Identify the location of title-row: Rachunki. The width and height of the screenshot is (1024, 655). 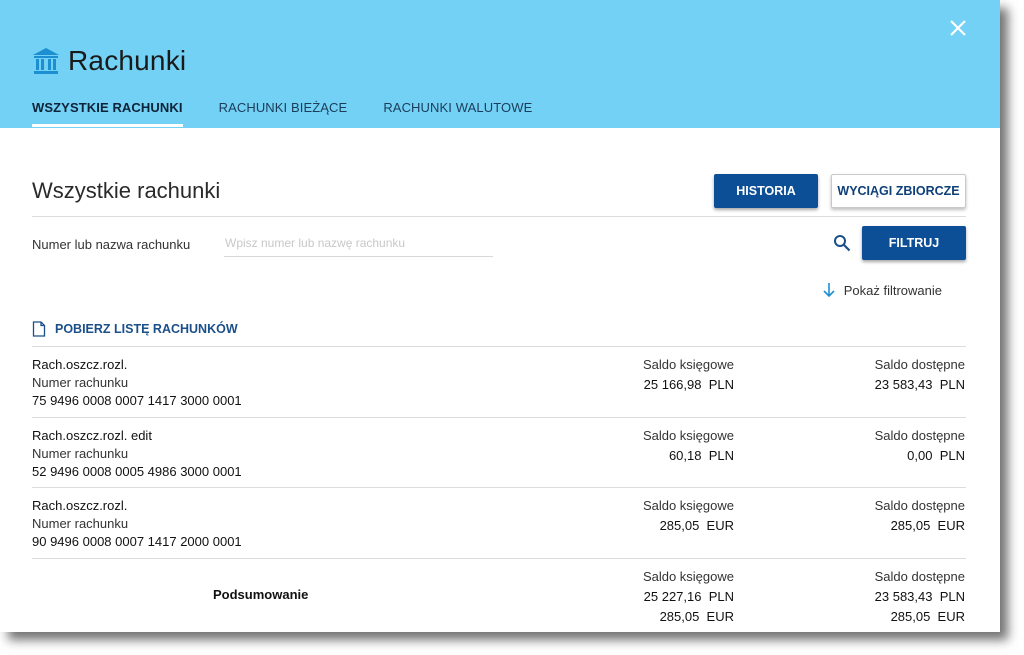
(109, 61).